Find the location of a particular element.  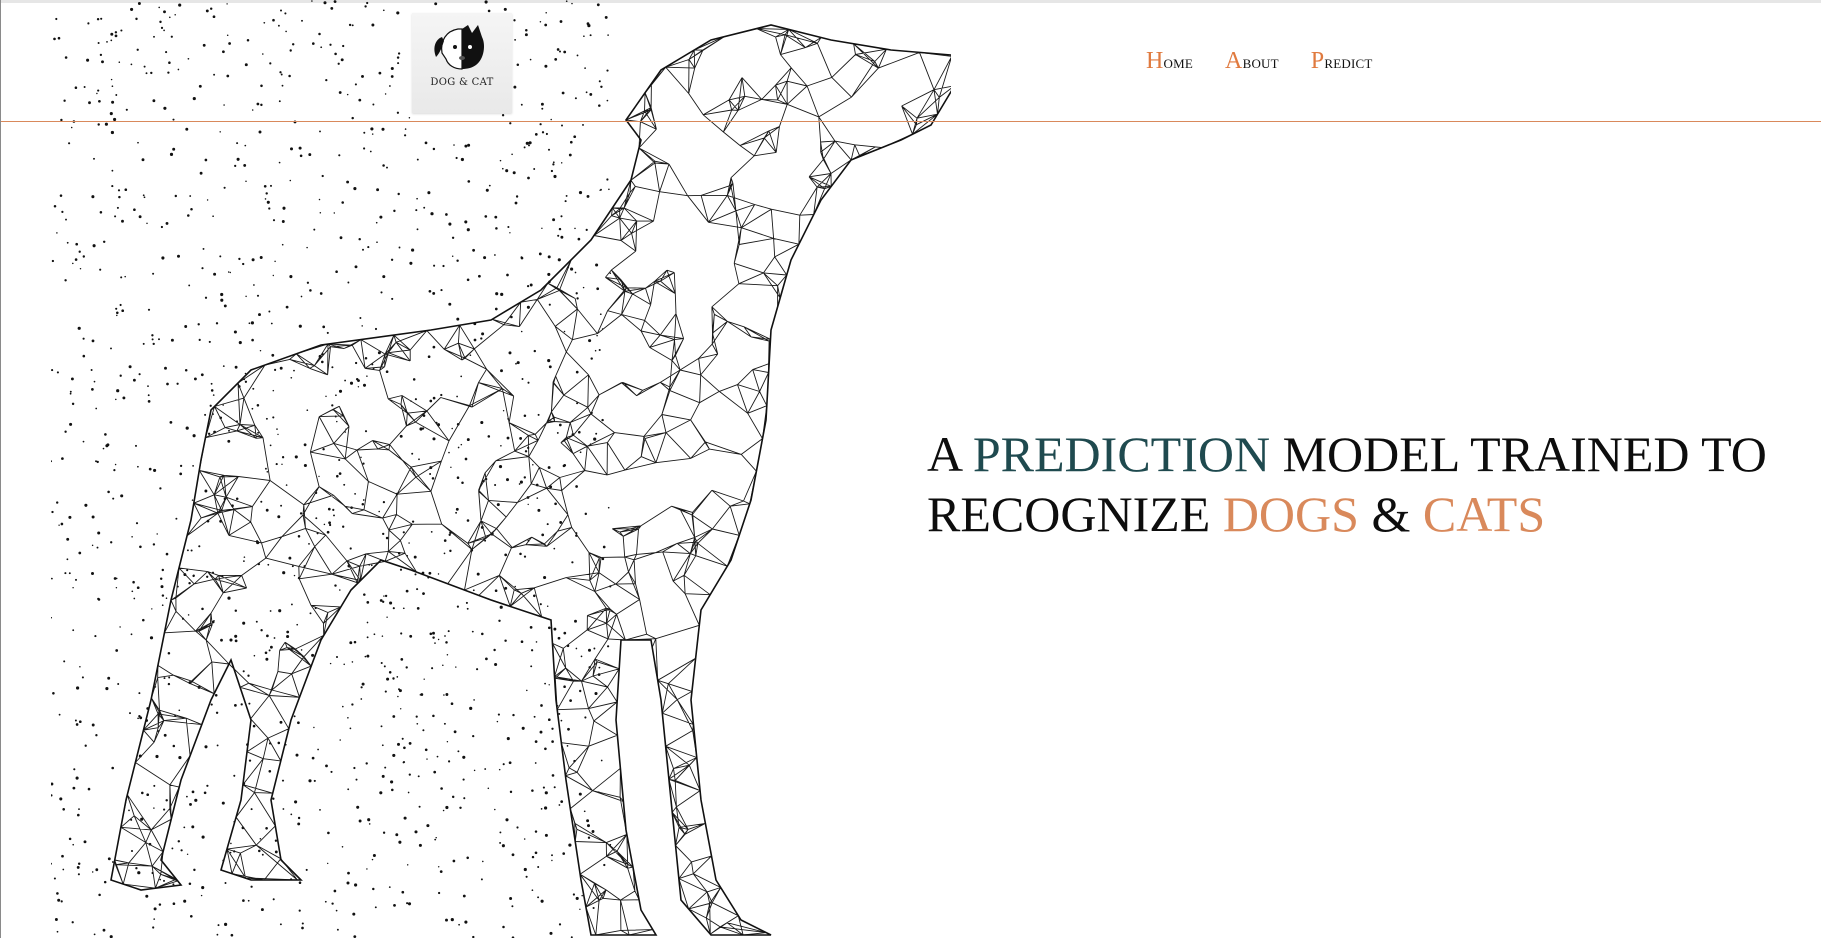

main-nav: Home About Predict is located at coordinates (1259, 61).